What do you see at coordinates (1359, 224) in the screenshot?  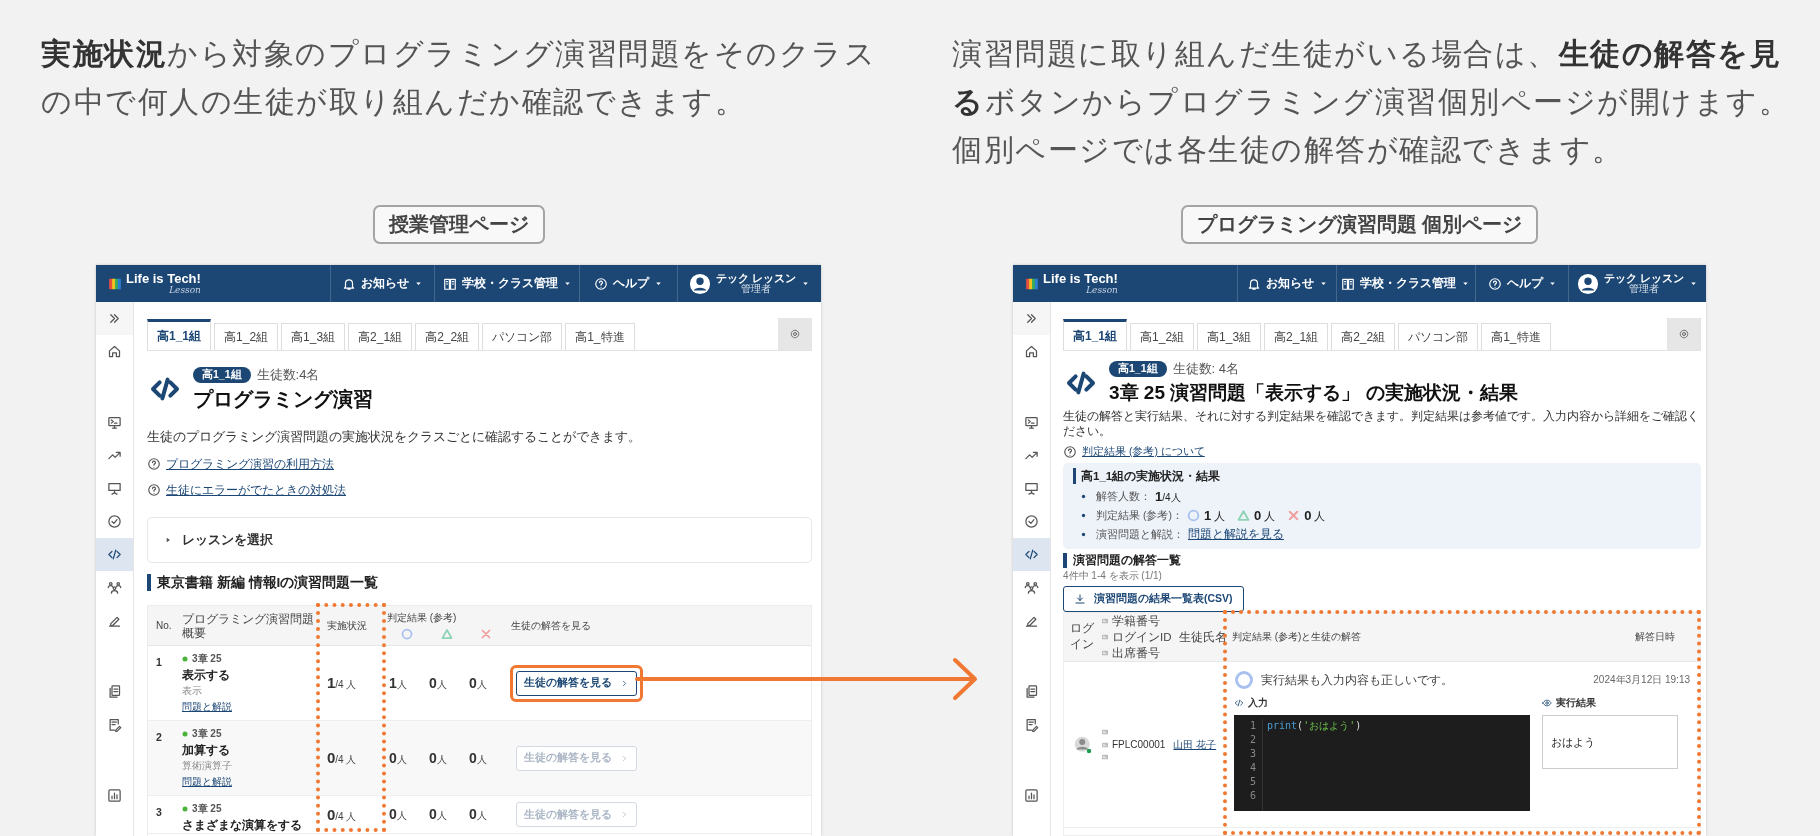 I see `page-label: プログラミング演習問題 個別ページ` at bounding box center [1359, 224].